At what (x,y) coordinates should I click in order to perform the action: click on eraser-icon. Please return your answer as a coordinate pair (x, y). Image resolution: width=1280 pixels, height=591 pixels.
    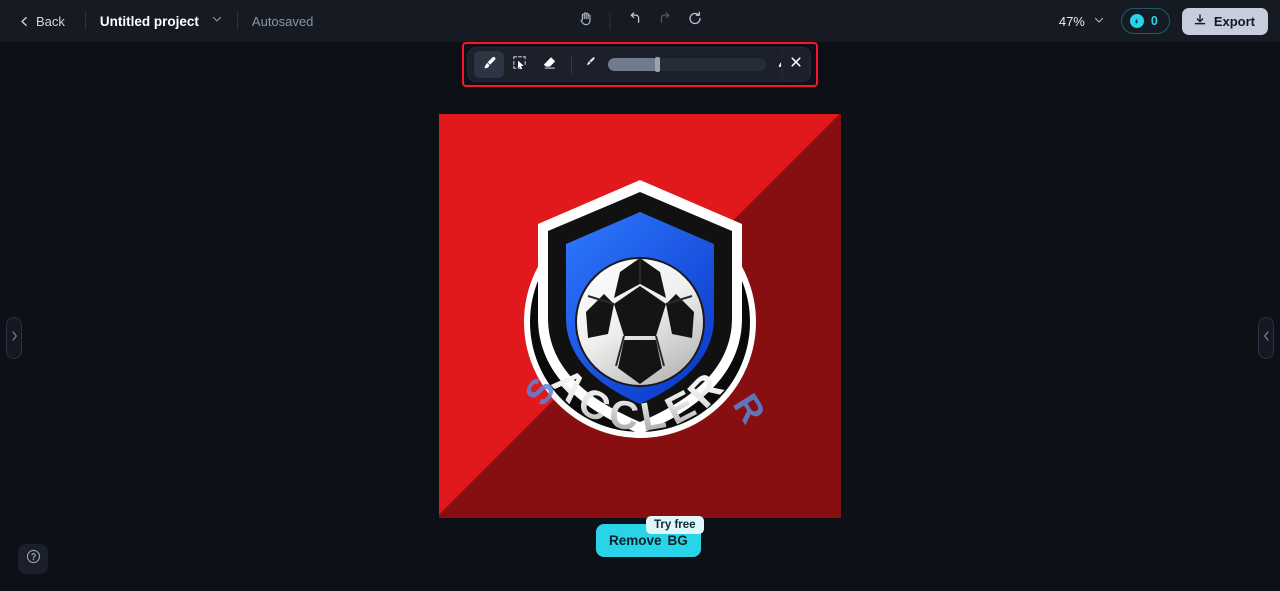
    Looking at the image, I should click on (549, 65).